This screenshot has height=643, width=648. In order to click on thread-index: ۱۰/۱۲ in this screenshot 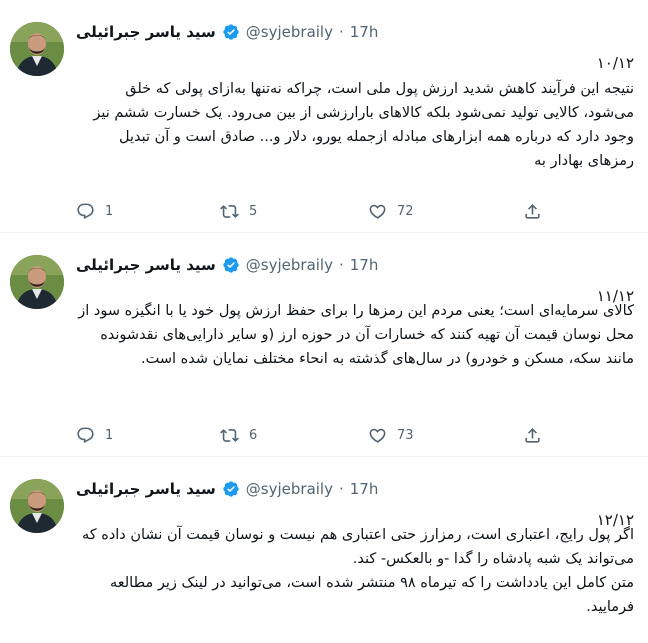, I will do `click(615, 63)`.